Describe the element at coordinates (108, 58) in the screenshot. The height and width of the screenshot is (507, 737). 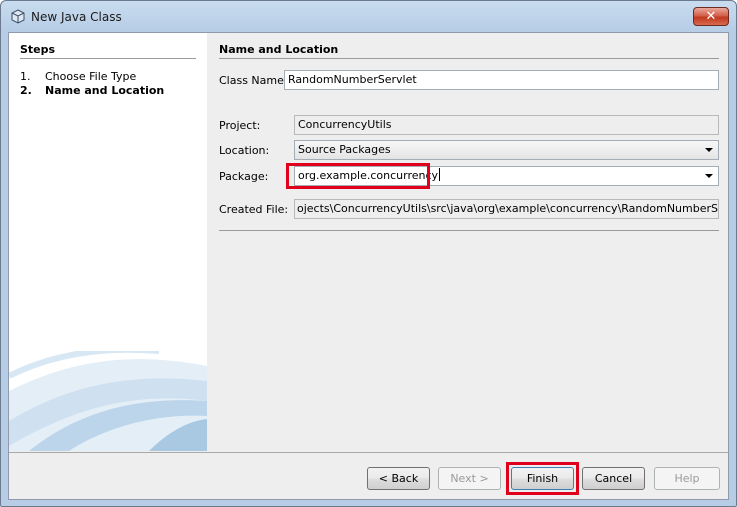
I see `steps-divider` at that location.